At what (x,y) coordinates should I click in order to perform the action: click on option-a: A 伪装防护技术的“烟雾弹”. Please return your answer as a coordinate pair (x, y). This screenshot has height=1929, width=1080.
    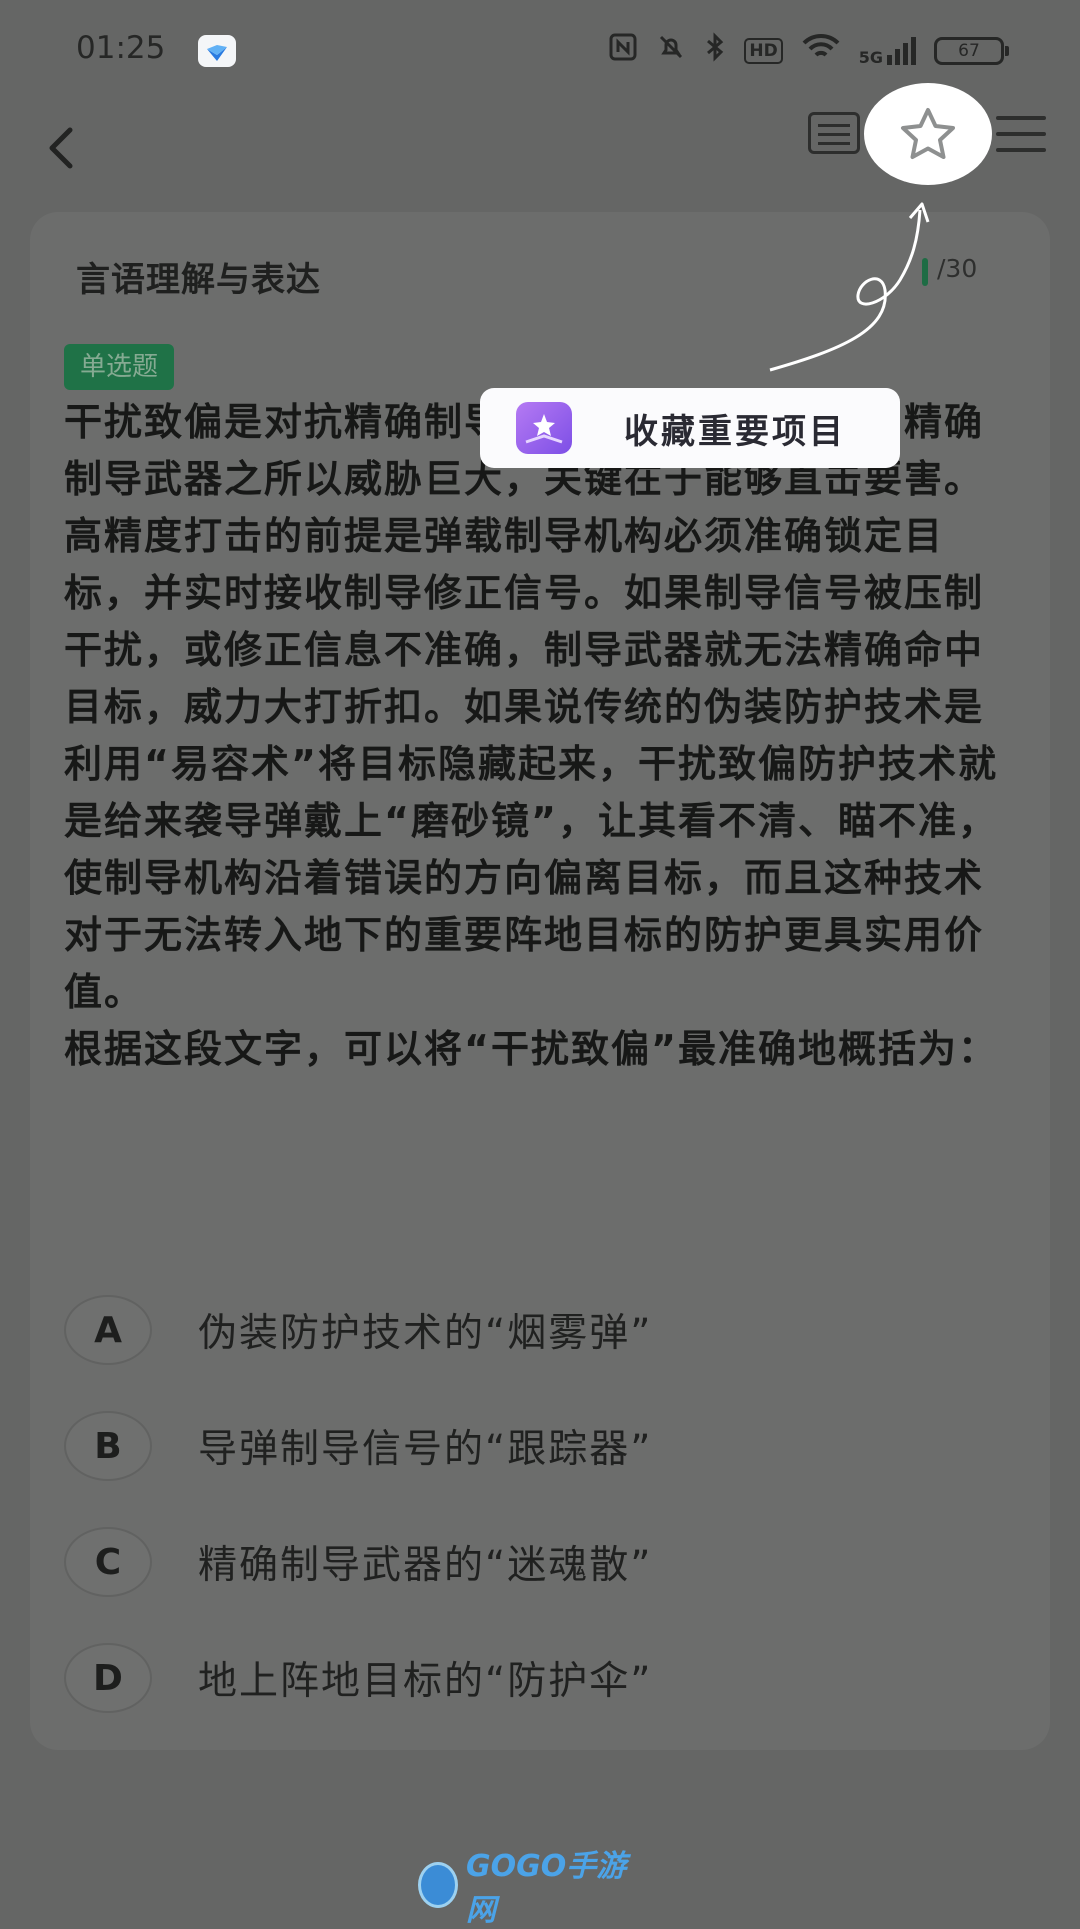
    Looking at the image, I should click on (514, 1330).